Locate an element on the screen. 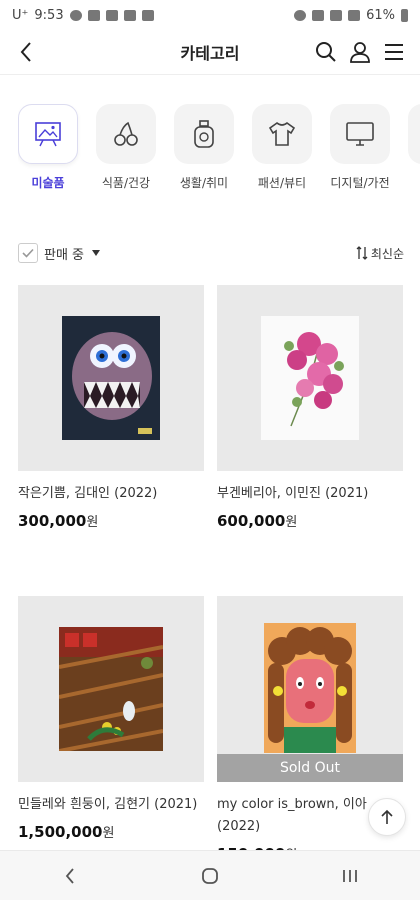 The width and height of the screenshot is (420, 900). header-actions is located at coordinates (360, 52).